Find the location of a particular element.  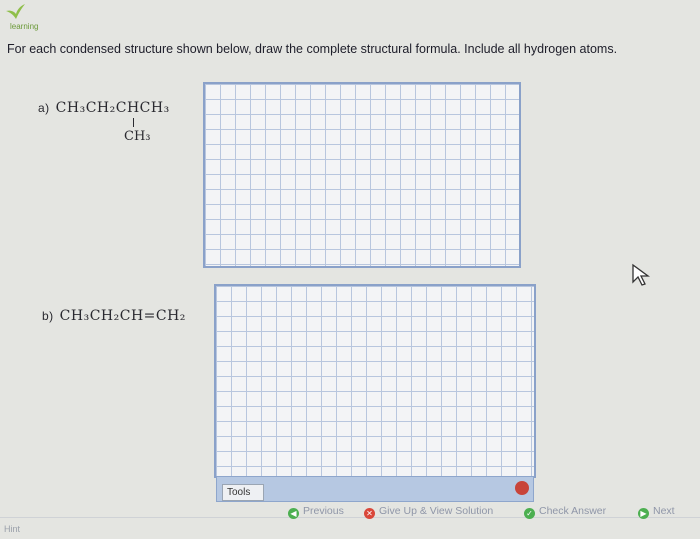

give-up-button: ✕ Give Up & View Solution is located at coordinates (428, 512).